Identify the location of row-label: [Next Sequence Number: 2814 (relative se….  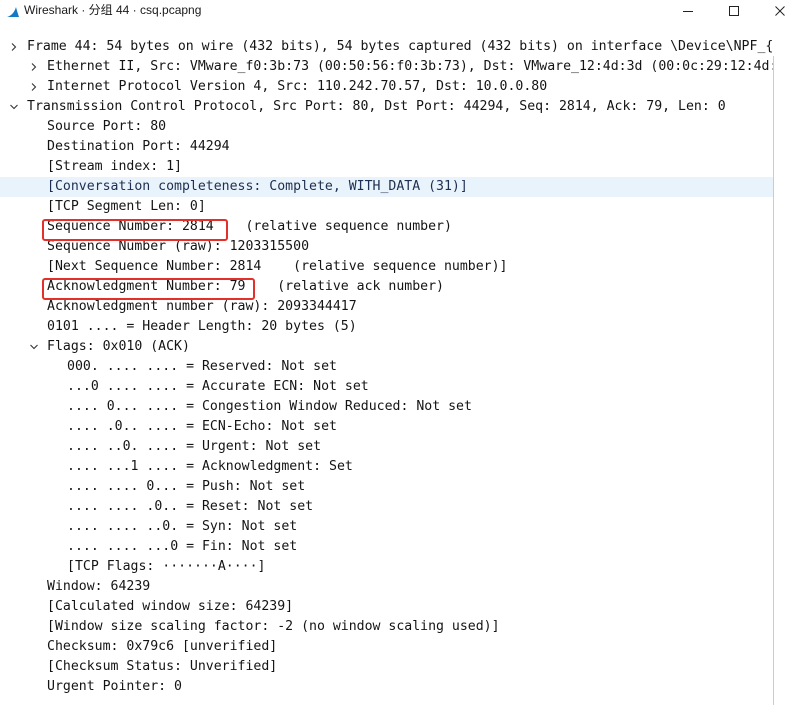
(277, 266).